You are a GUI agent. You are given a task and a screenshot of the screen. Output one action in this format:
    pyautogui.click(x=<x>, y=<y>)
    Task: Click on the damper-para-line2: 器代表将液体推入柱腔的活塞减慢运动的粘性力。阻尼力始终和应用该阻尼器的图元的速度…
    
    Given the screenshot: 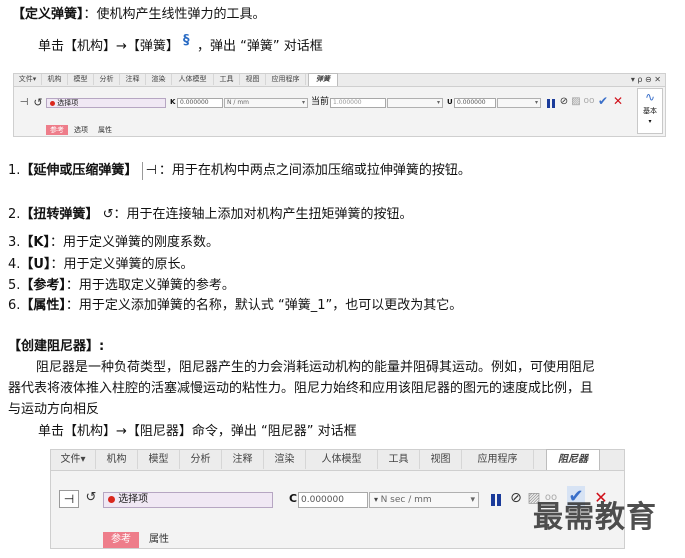 What is the action you would take?
    pyautogui.click(x=301, y=388)
    